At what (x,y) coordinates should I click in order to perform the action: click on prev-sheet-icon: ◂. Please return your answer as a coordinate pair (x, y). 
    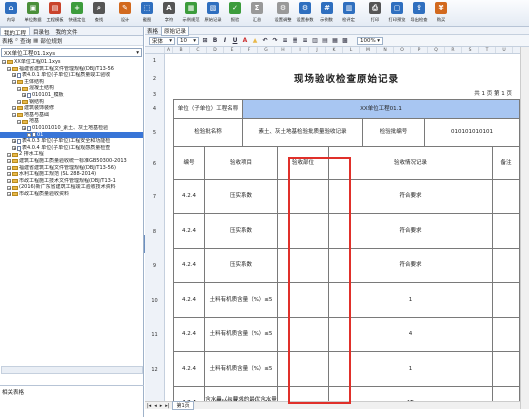
    Looking at the image, I should click on (155, 406).